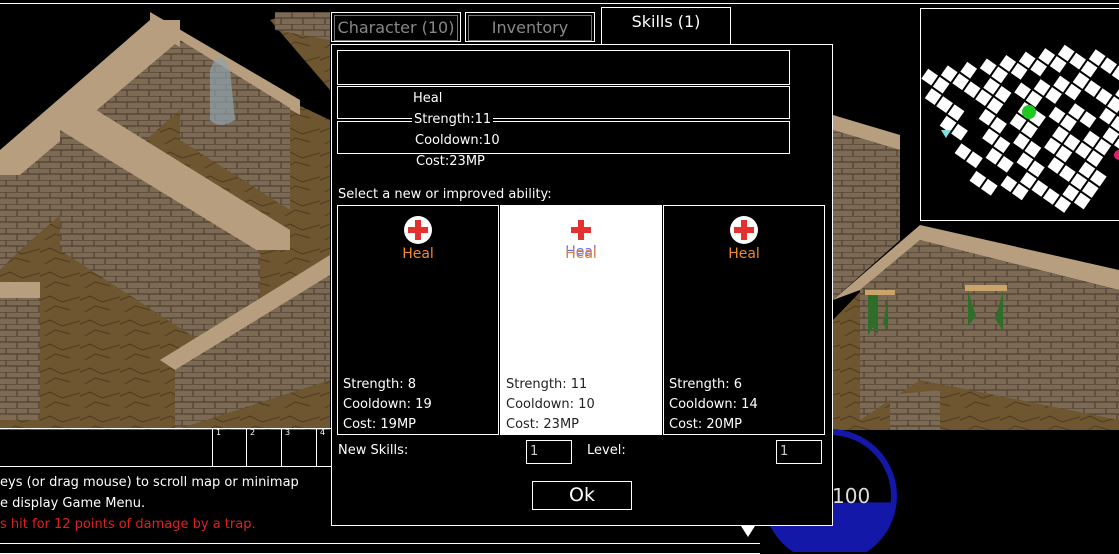  Describe the element at coordinates (450, 161) in the screenshot. I see `current-skill-cost: Cost:23MP` at that location.